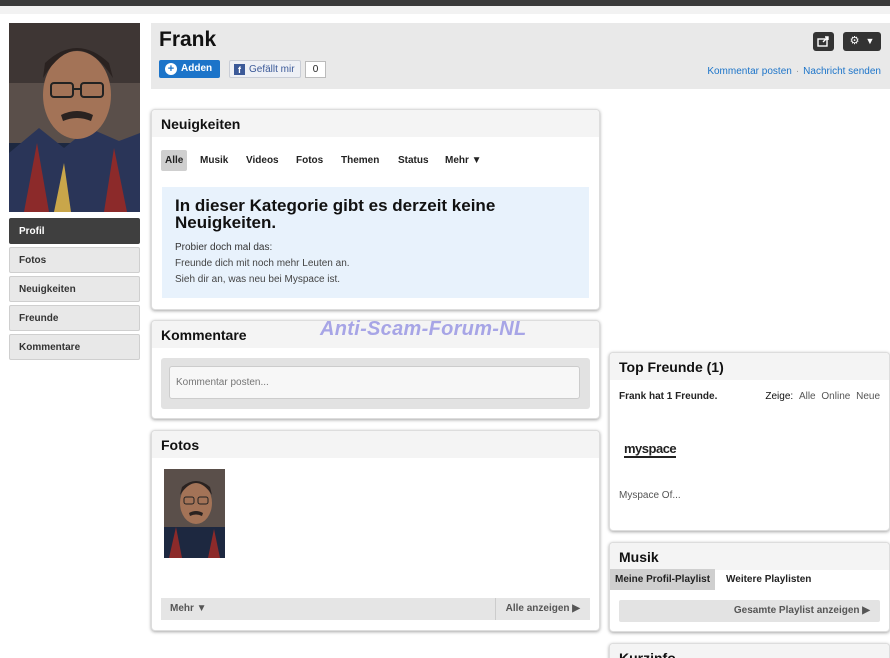 The width and height of the screenshot is (890, 658). I want to click on photos-title: Fotos, so click(375, 444).